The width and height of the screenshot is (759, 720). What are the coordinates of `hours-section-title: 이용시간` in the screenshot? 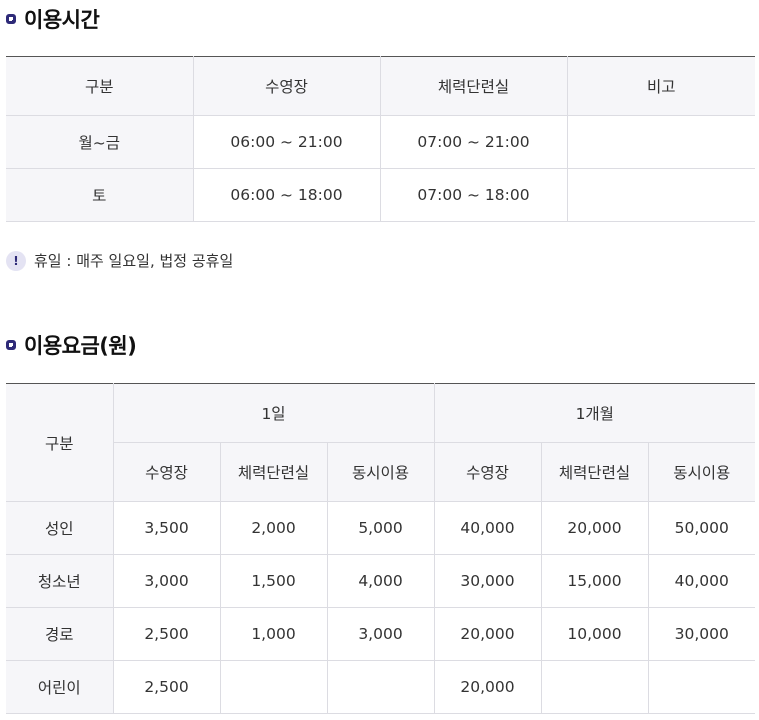 It's located at (53, 19).